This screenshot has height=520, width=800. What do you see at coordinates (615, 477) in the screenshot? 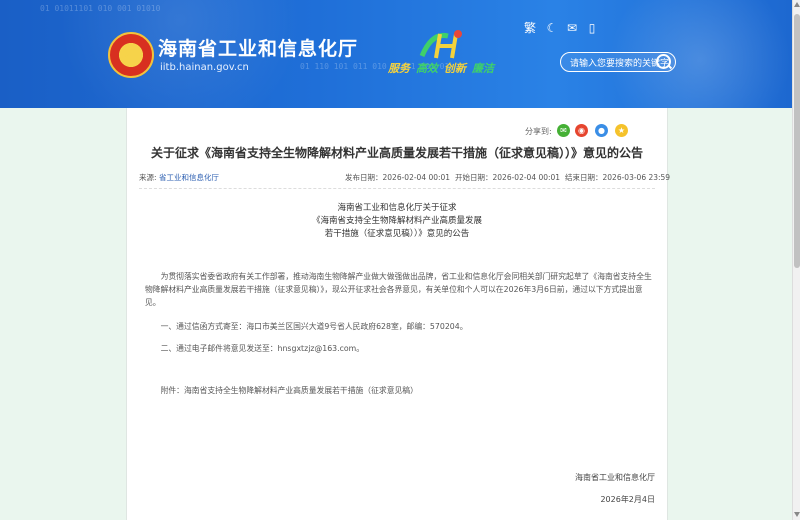
I see `signature: 海南省工业和信息化厅` at bounding box center [615, 477].